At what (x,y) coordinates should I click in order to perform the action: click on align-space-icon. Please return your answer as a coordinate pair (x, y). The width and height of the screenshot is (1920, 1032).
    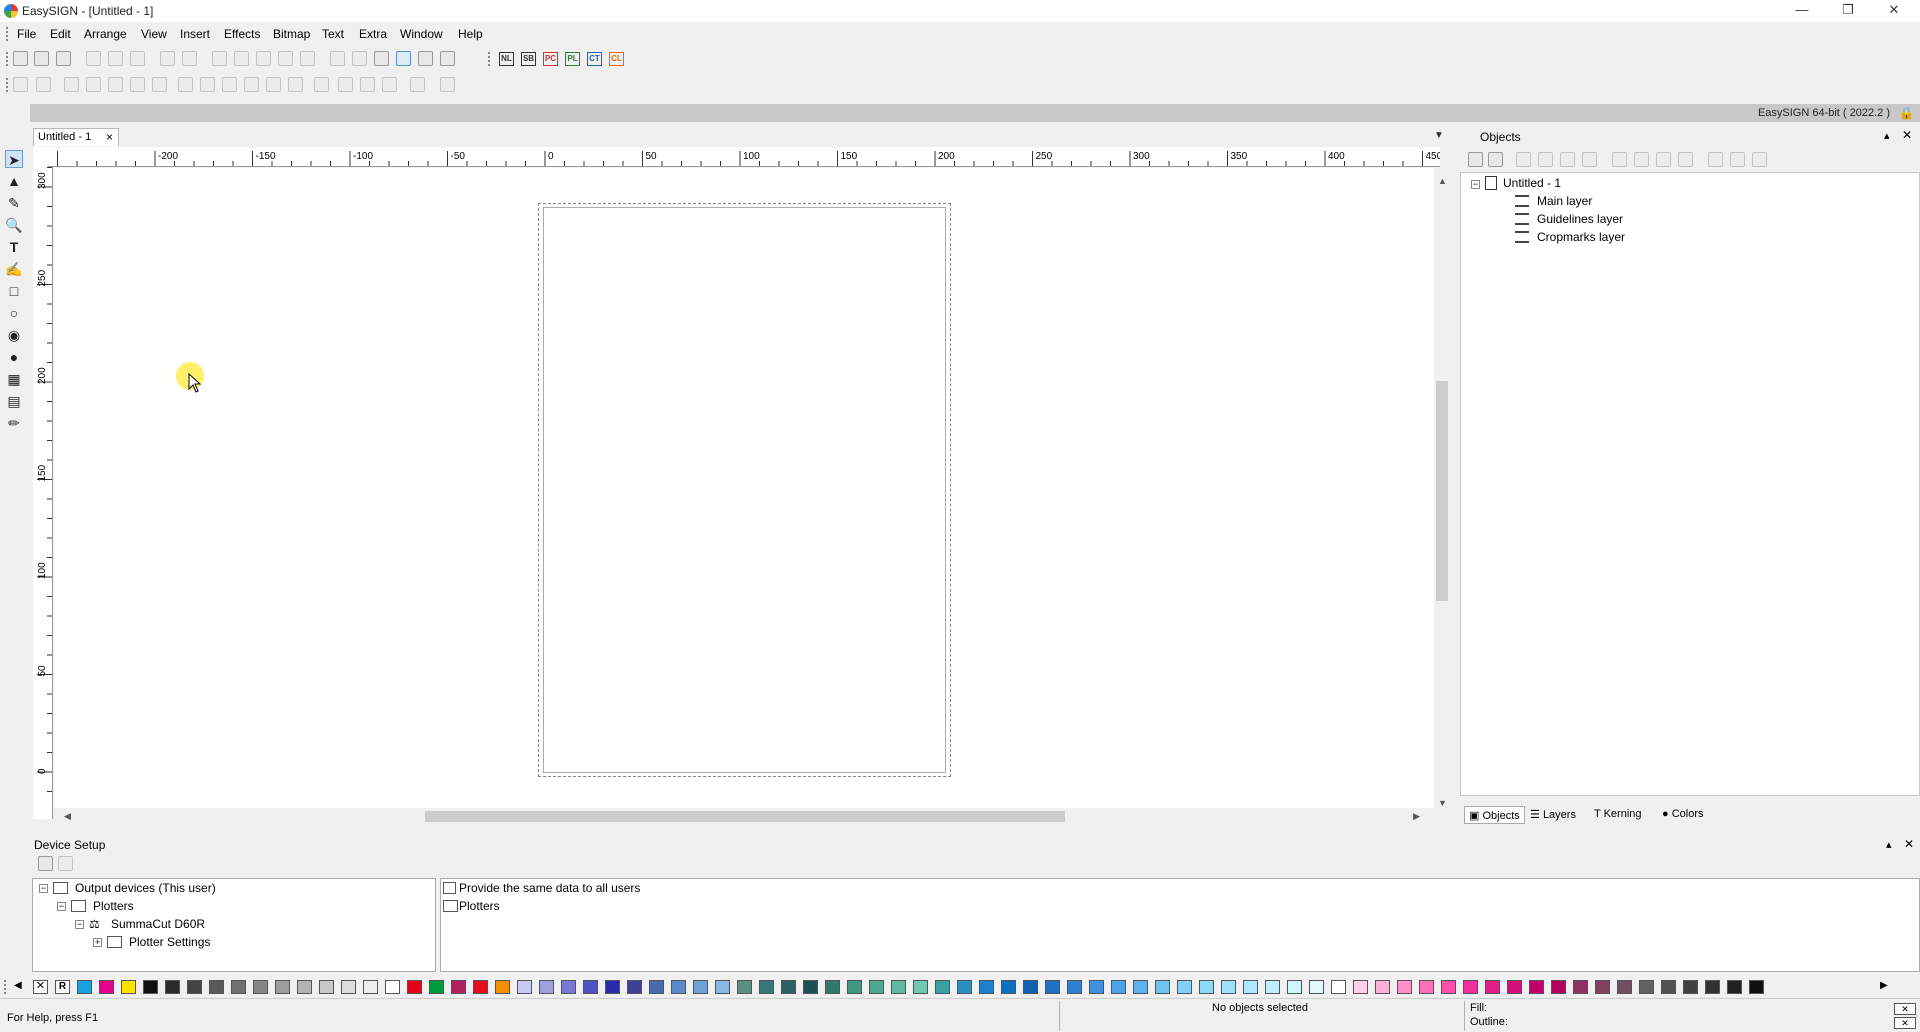
    Looking at the image, I should click on (273, 84).